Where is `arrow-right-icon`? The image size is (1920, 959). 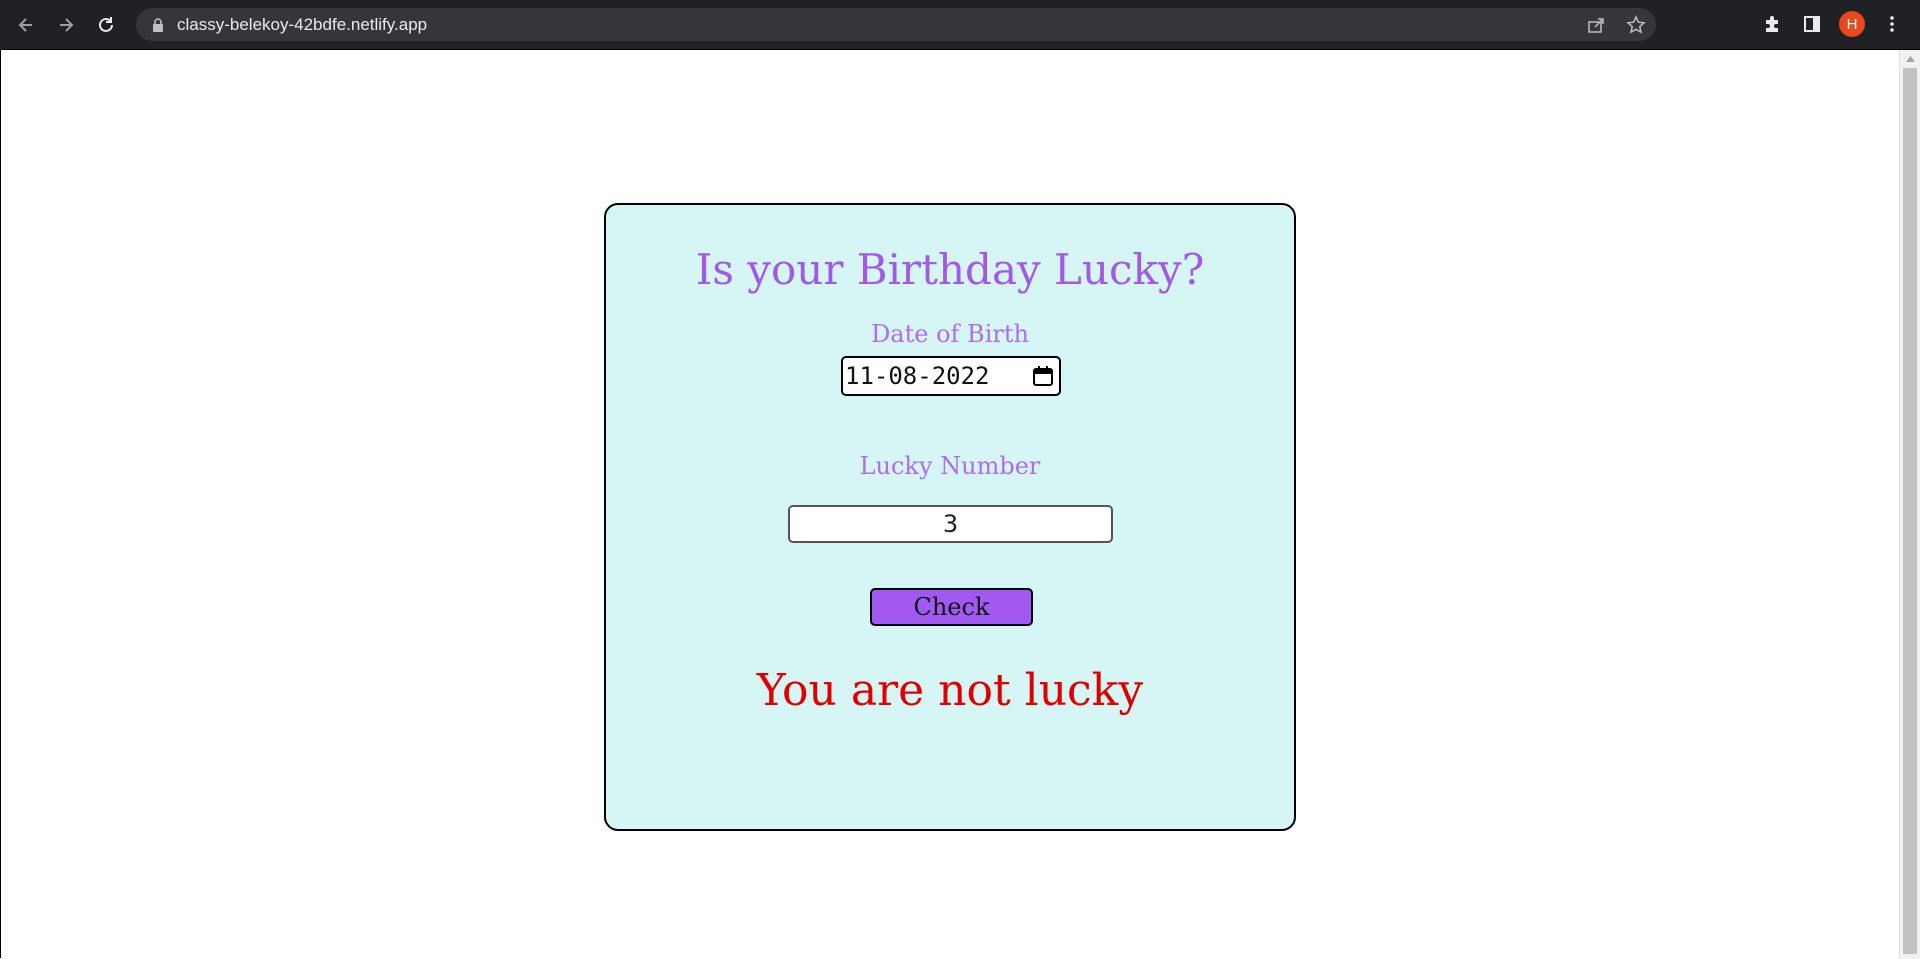 arrow-right-icon is located at coordinates (67, 24).